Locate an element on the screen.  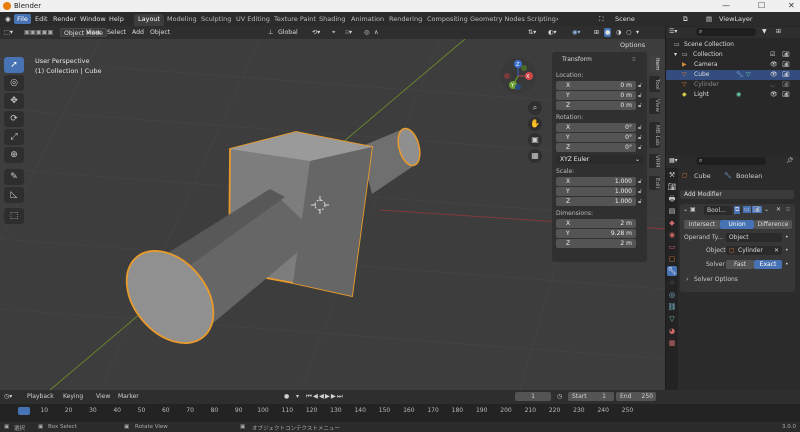
menu-select: Select is located at coordinates (116, 32).